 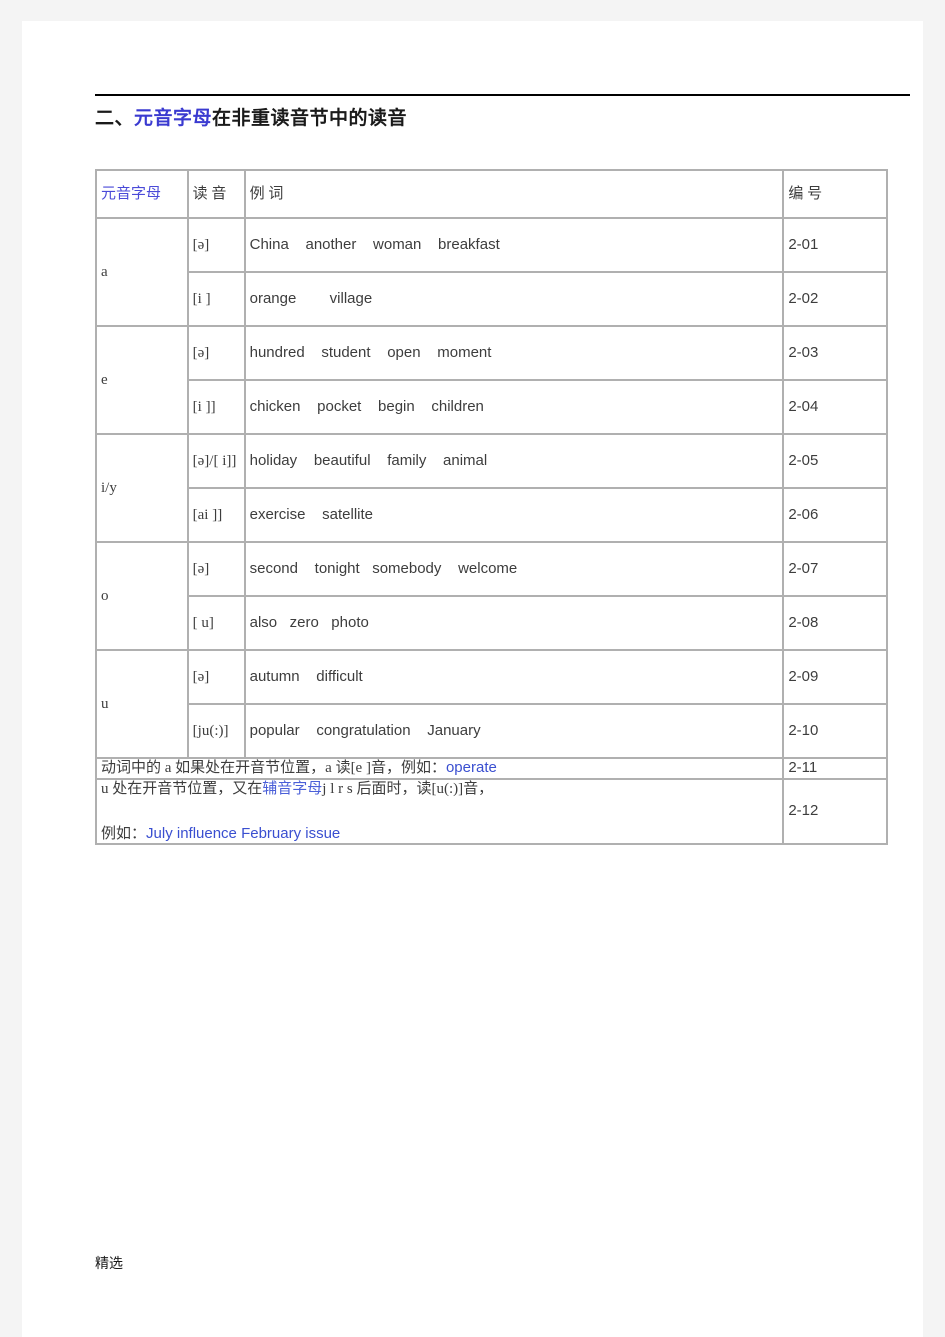 I want to click on vowel-letter-iy: i/y, so click(x=143, y=489).